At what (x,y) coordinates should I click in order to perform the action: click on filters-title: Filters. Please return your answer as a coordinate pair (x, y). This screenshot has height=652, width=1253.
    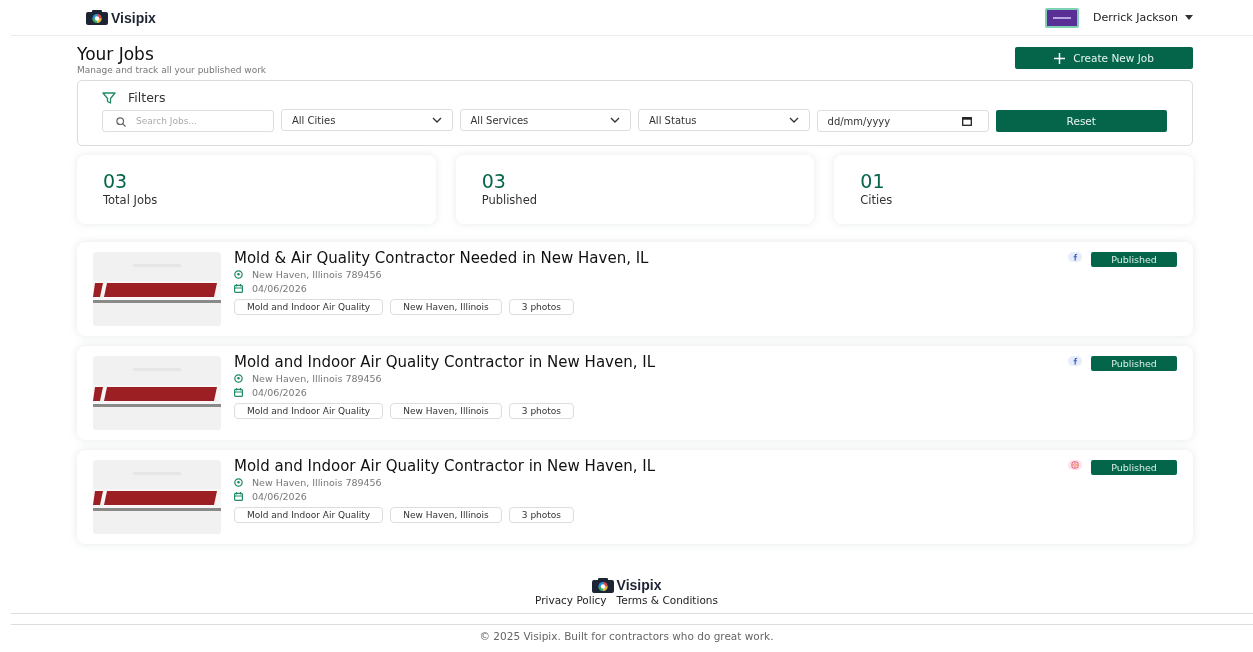
    Looking at the image, I should click on (147, 97).